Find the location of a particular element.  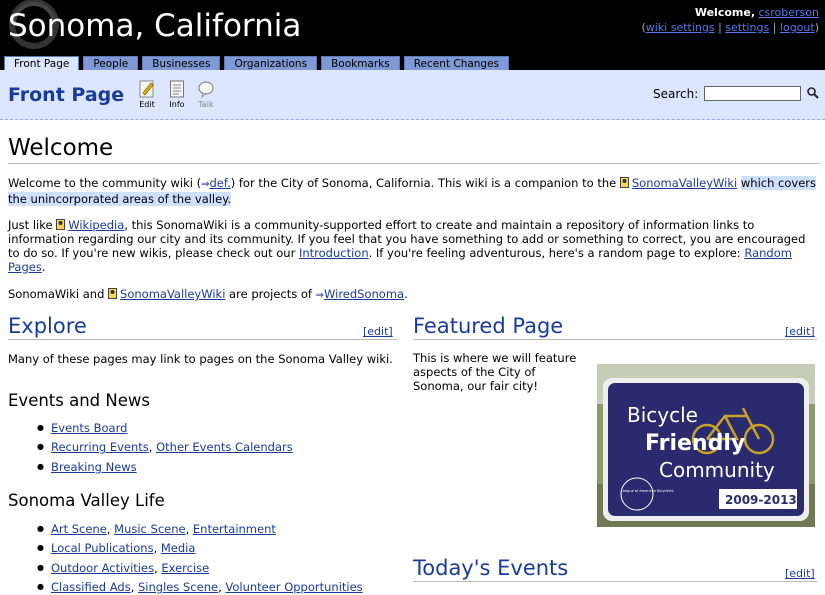

list-item: Breaking News is located at coordinates (165, 469).